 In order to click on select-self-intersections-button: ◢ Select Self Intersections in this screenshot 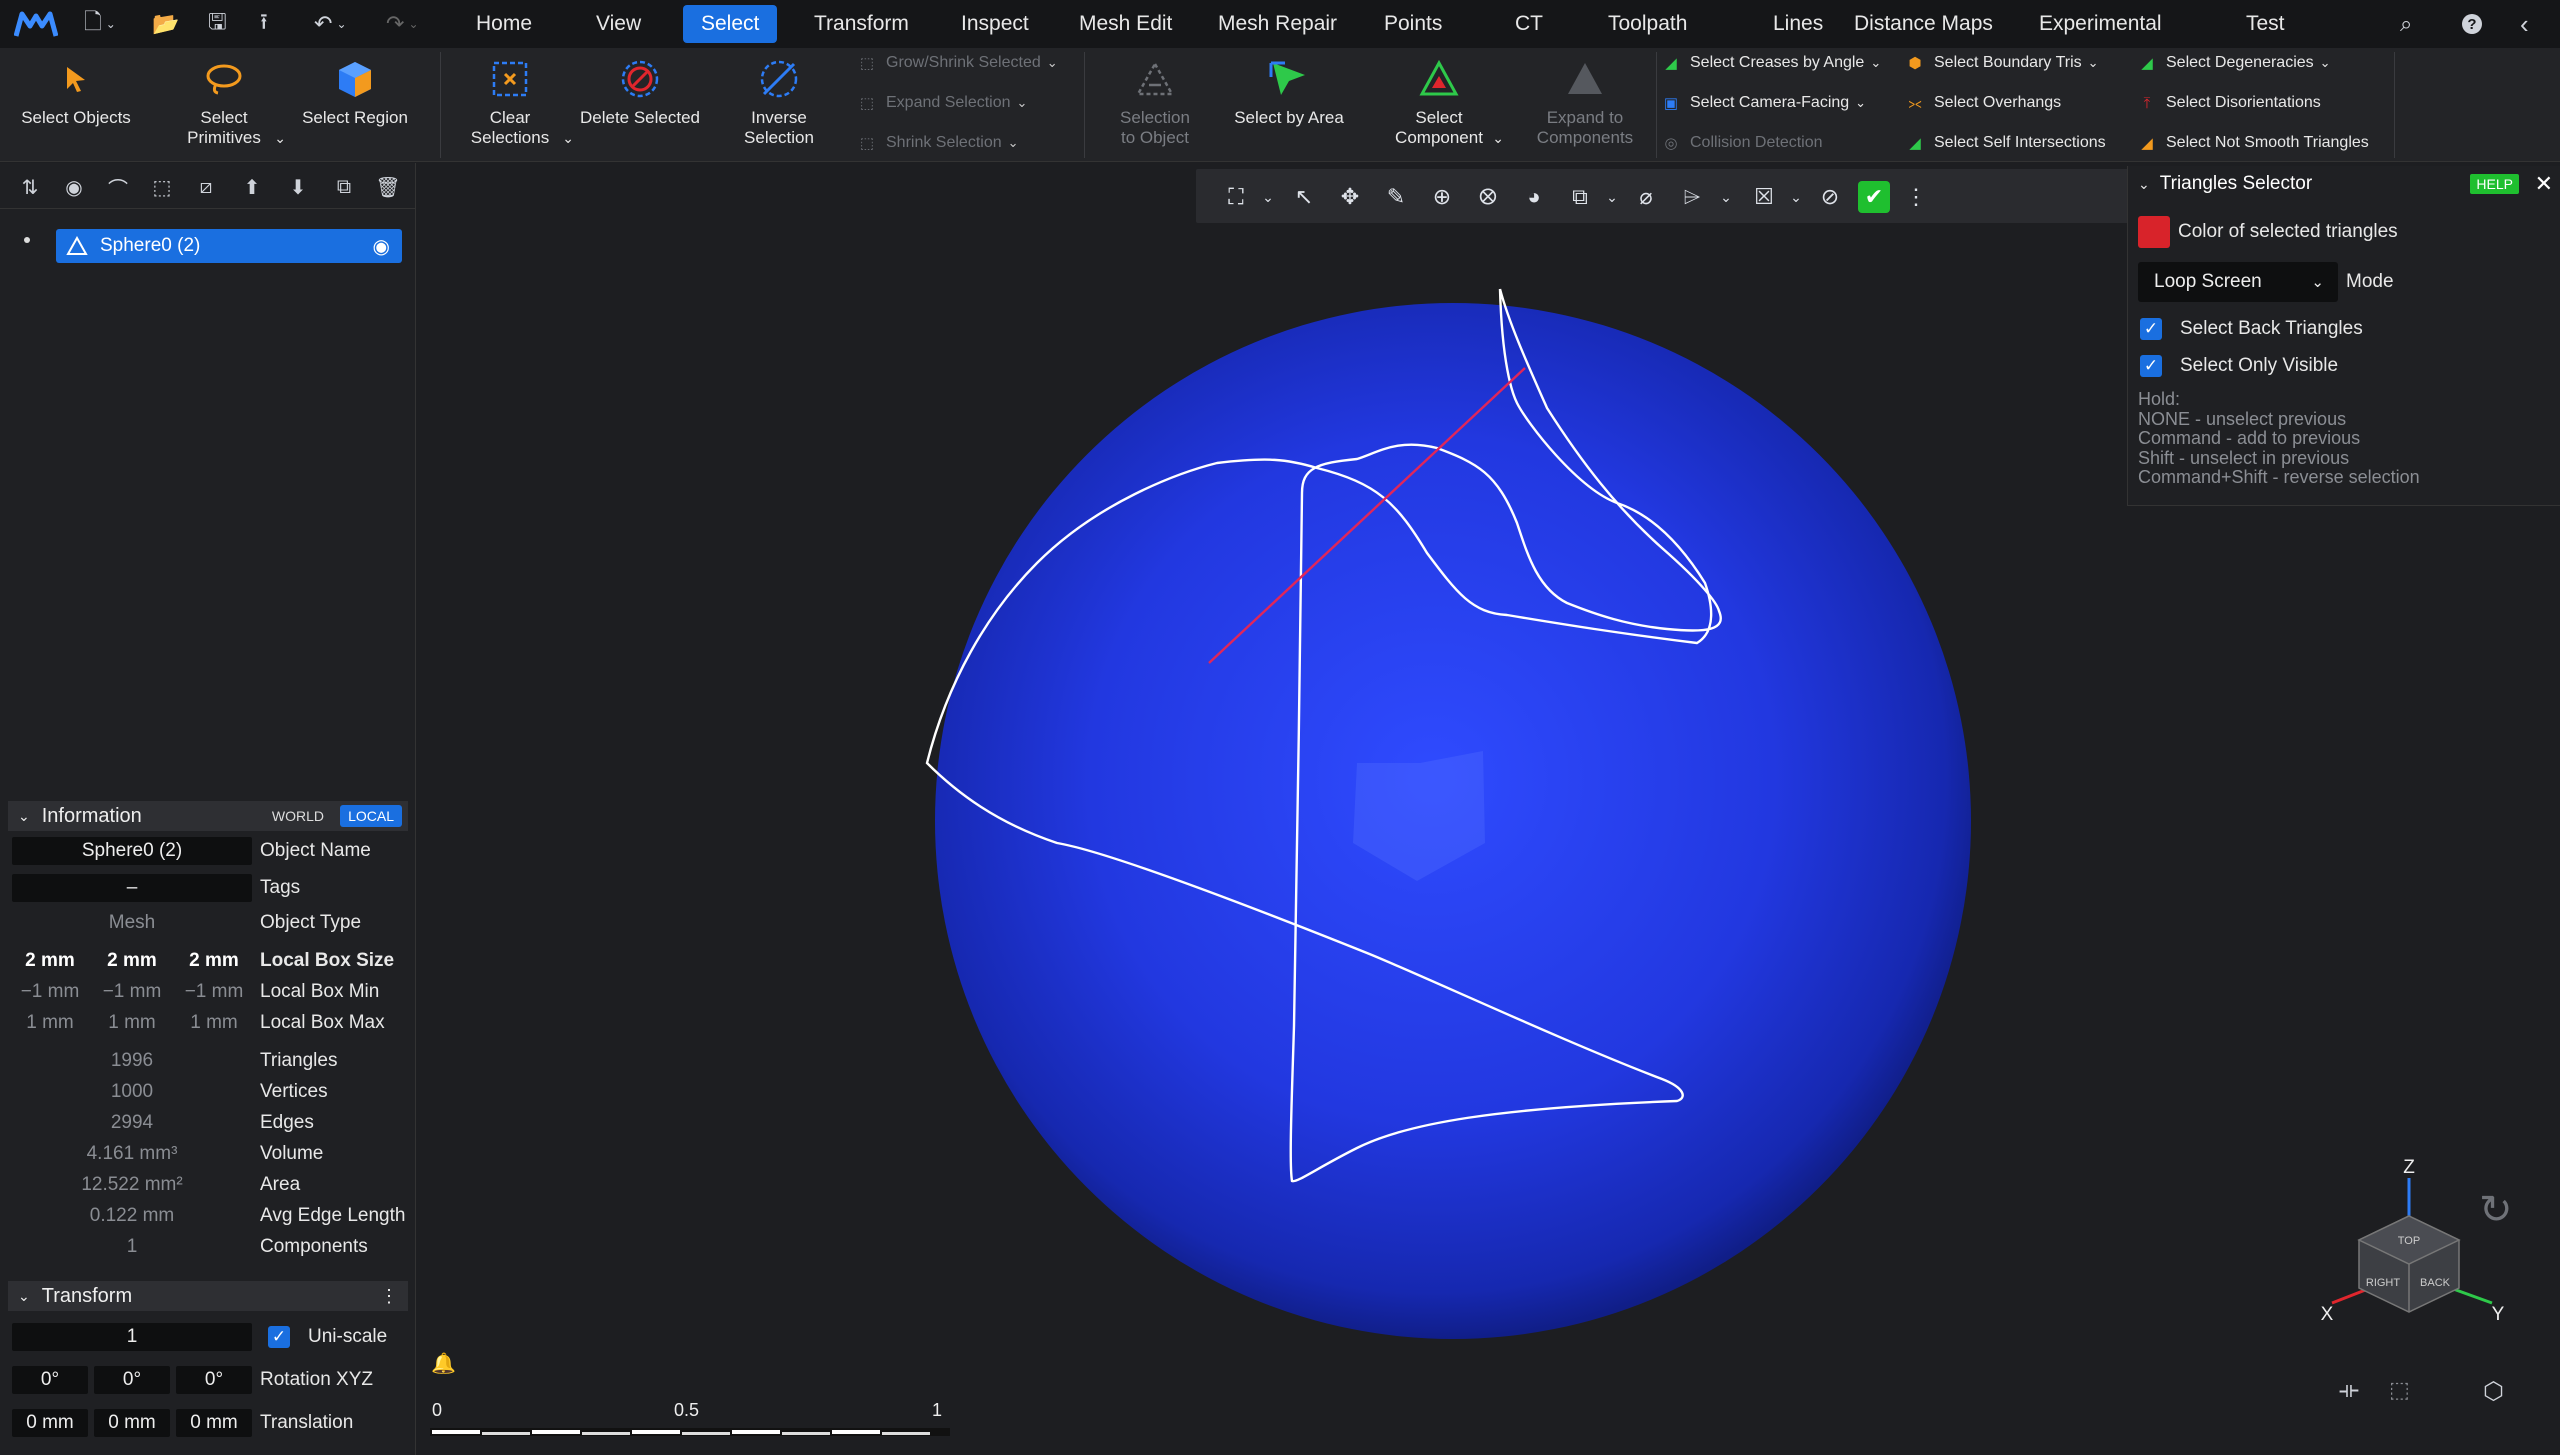, I will do `click(2004, 143)`.